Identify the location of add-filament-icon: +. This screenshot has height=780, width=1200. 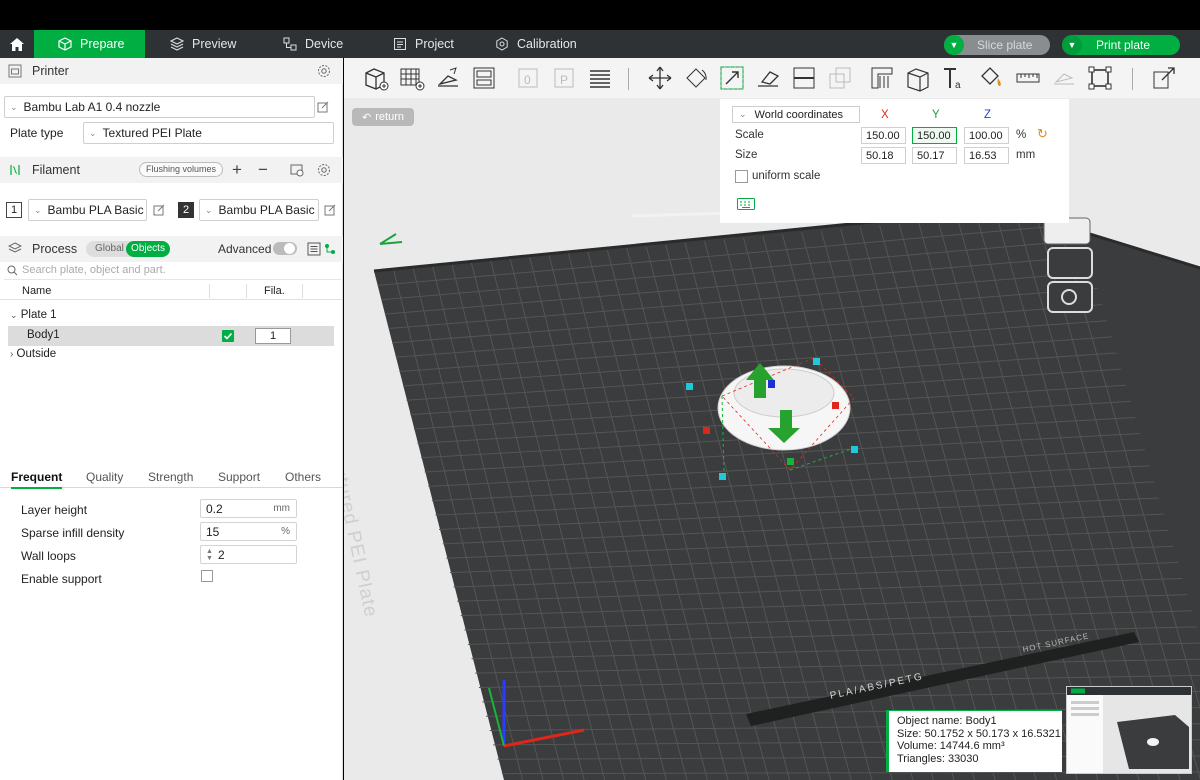
(237, 170).